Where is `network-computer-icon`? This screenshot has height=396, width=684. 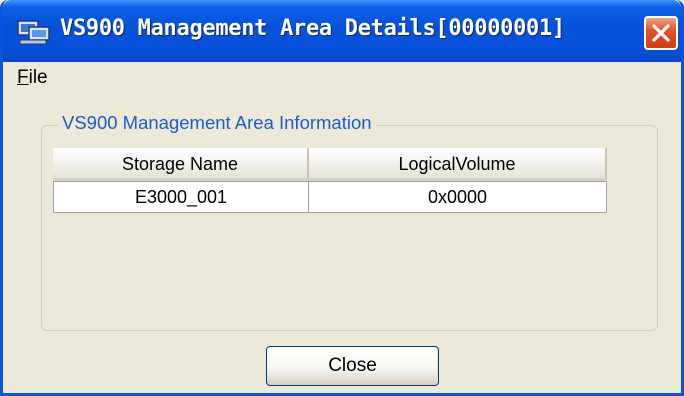 network-computer-icon is located at coordinates (34, 33).